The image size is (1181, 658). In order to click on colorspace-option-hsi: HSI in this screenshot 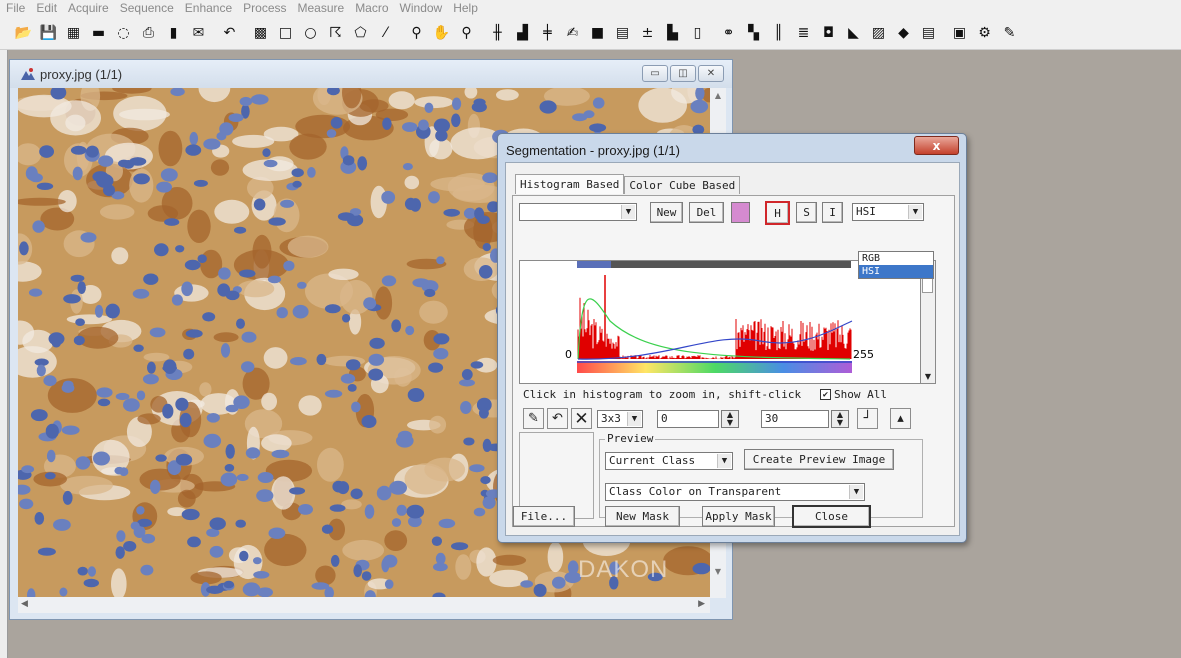, I will do `click(896, 271)`.